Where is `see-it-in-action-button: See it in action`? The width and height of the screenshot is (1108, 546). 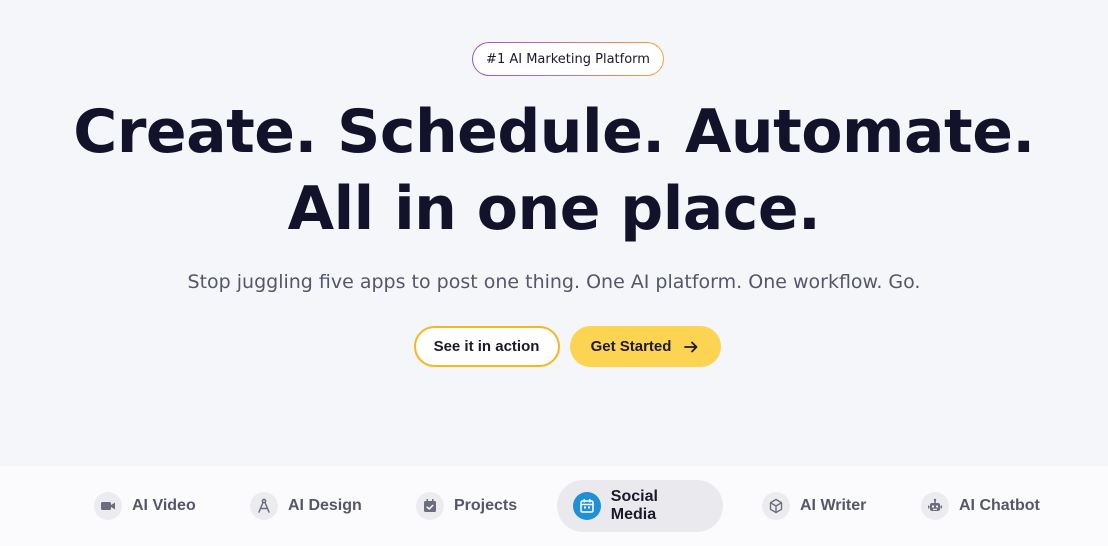
see-it-in-action-button: See it in action is located at coordinates (486, 346).